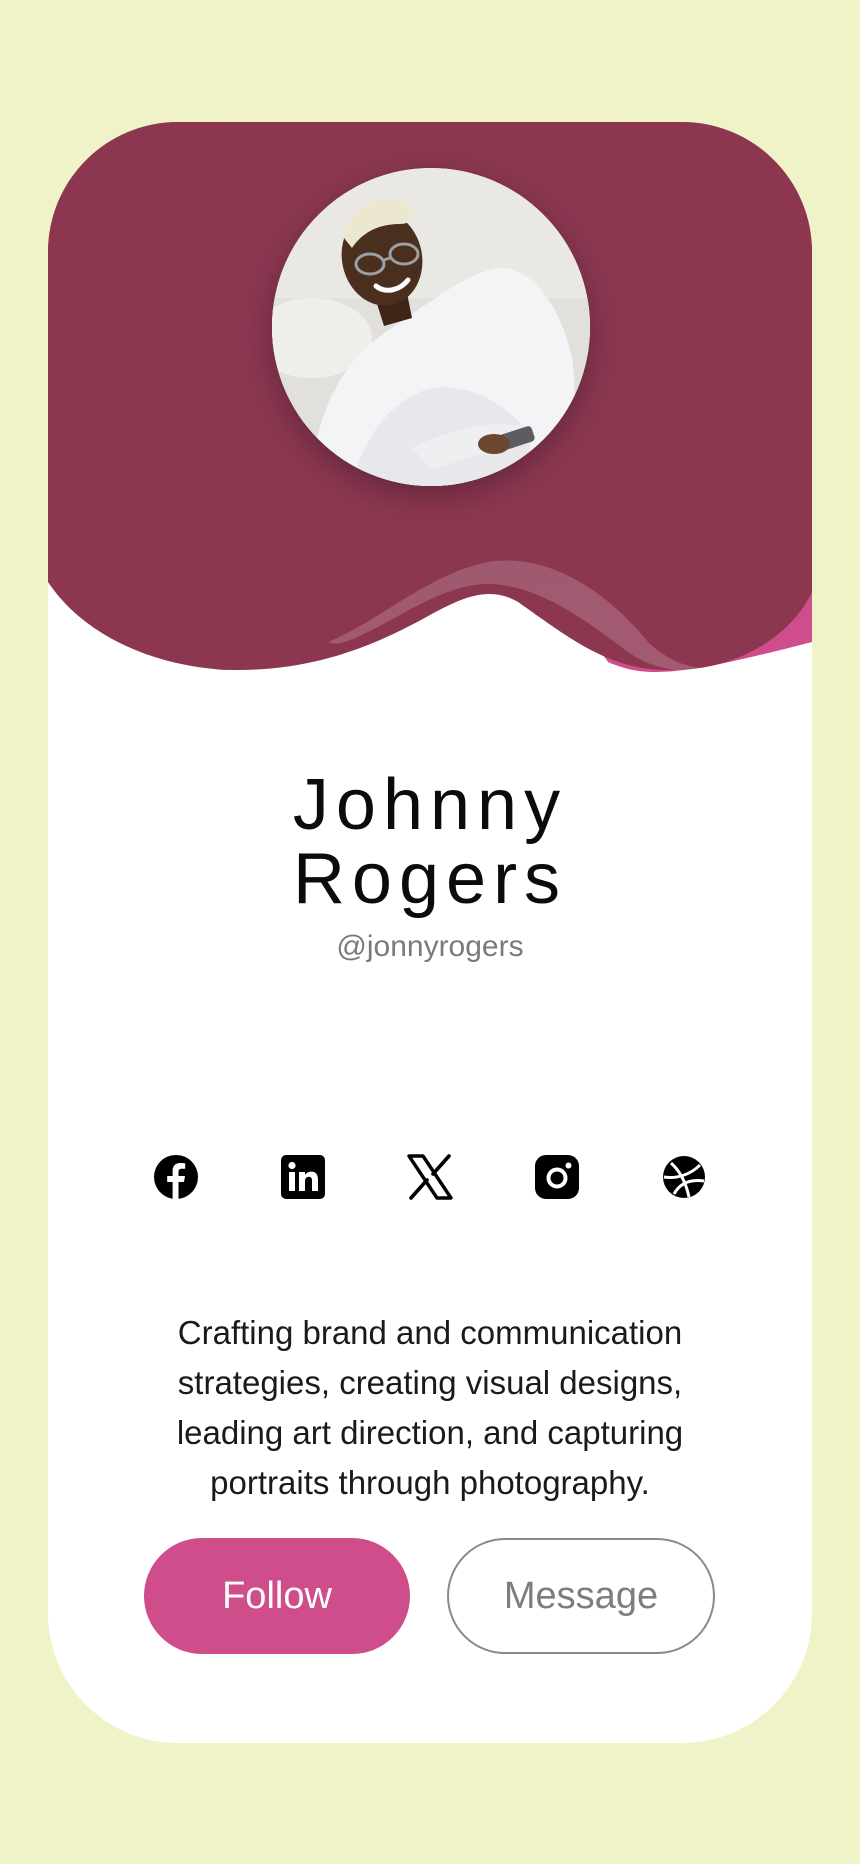 Image resolution: width=860 pixels, height=1864 pixels. I want to click on social-links, so click(430, 1177).